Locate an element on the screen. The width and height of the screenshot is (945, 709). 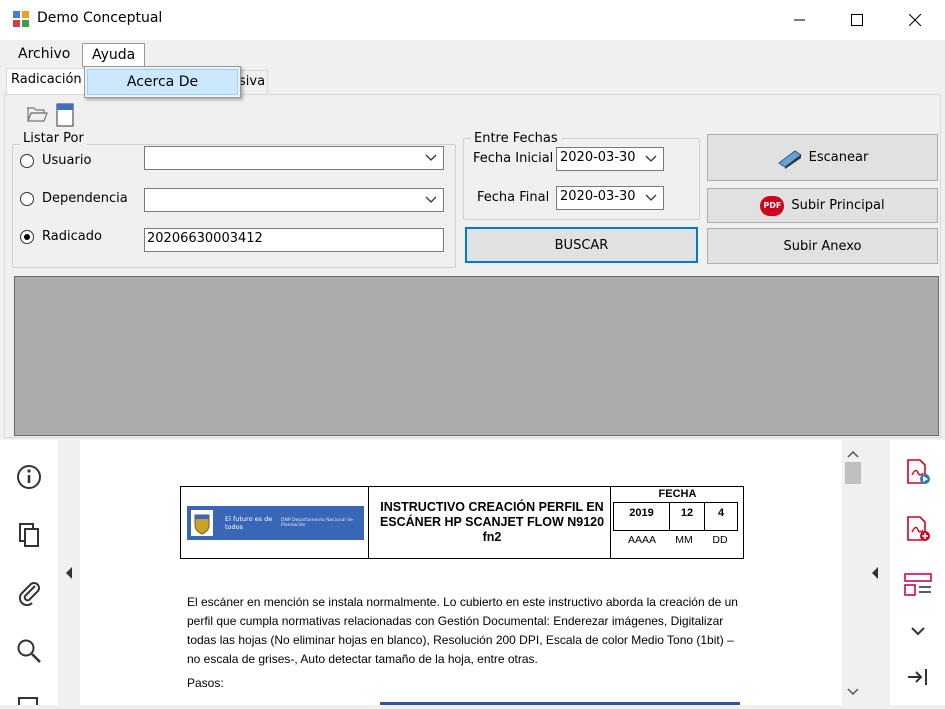
month-label: MM is located at coordinates (684, 540).